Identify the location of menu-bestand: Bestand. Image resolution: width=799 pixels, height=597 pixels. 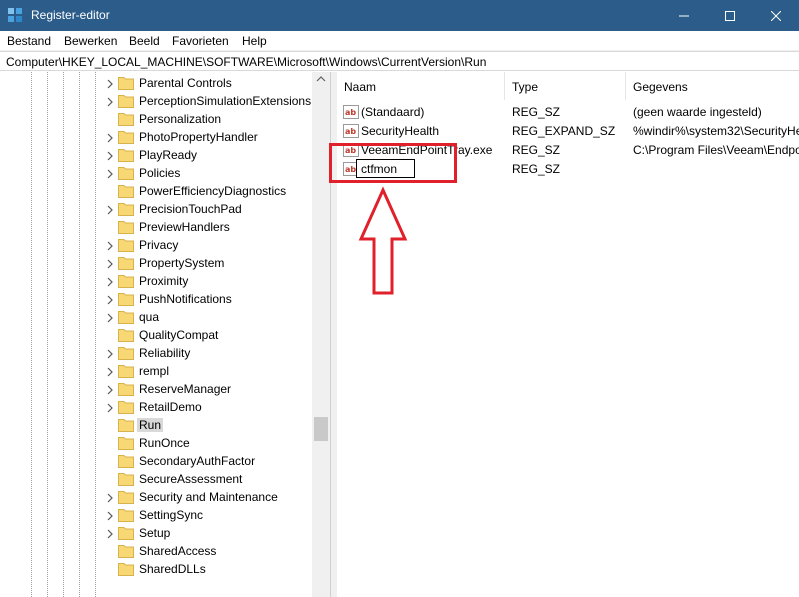
(29, 41).